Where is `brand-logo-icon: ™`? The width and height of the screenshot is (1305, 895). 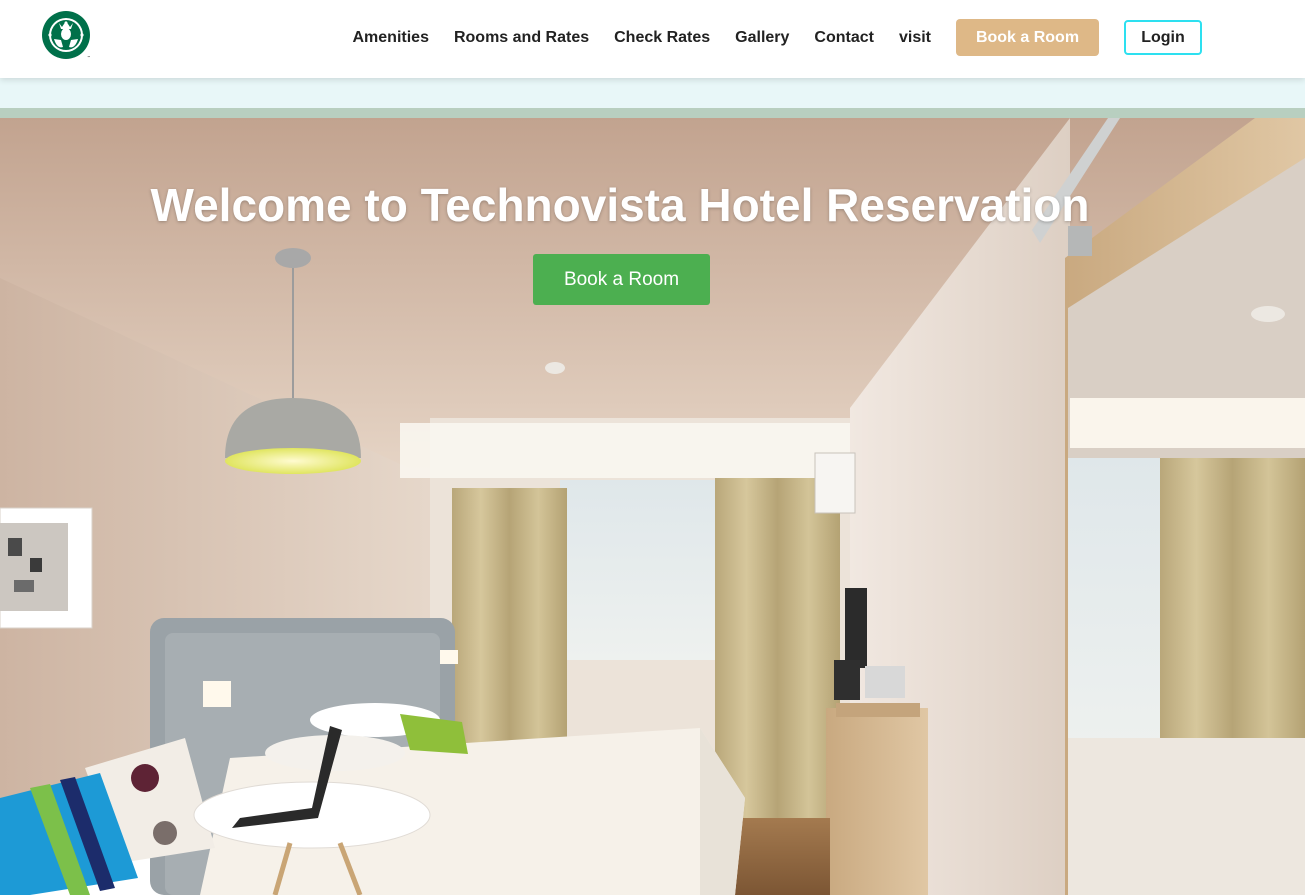
brand-logo-icon: ™ is located at coordinates (67, 35).